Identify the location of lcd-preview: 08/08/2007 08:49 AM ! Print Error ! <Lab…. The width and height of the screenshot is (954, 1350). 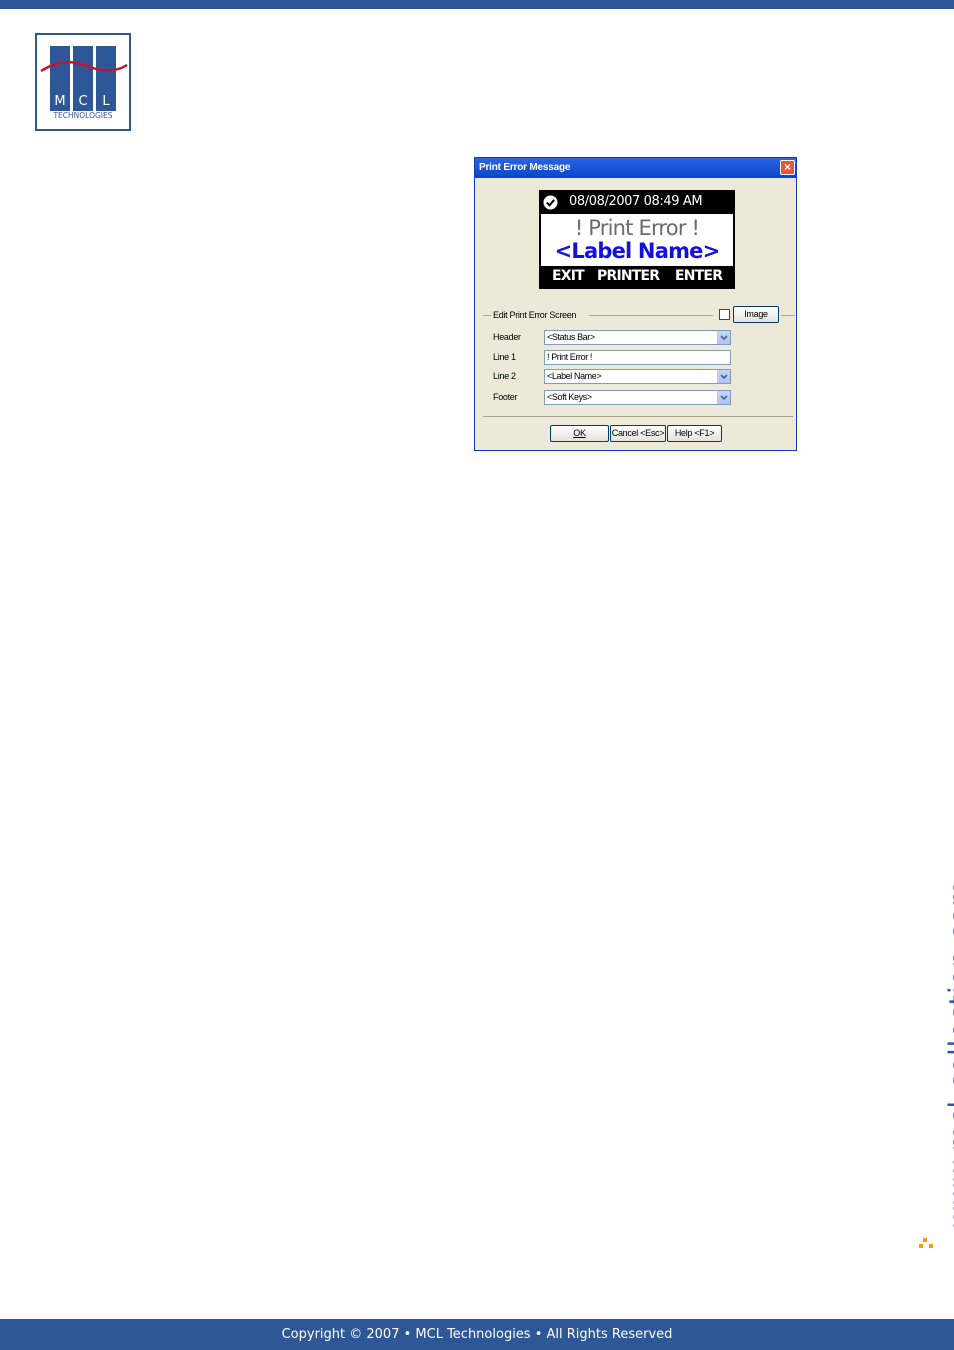
(637, 239).